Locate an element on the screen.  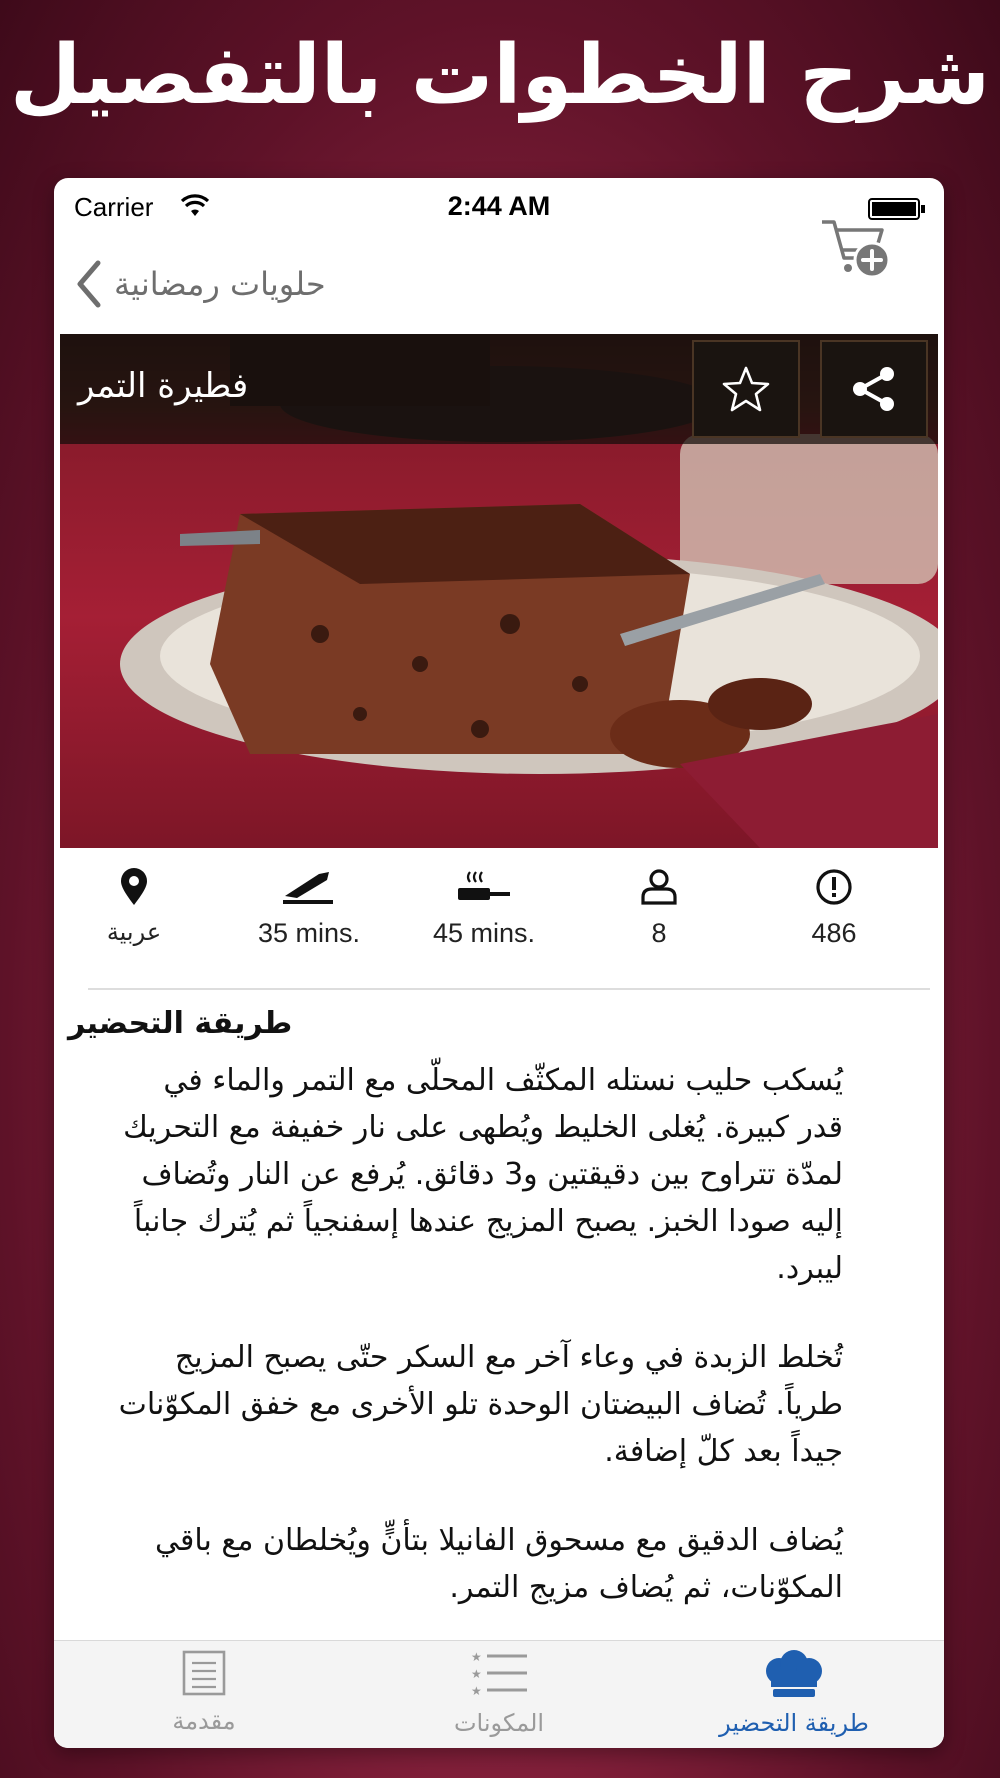
star-icon is located at coordinates (746, 389).